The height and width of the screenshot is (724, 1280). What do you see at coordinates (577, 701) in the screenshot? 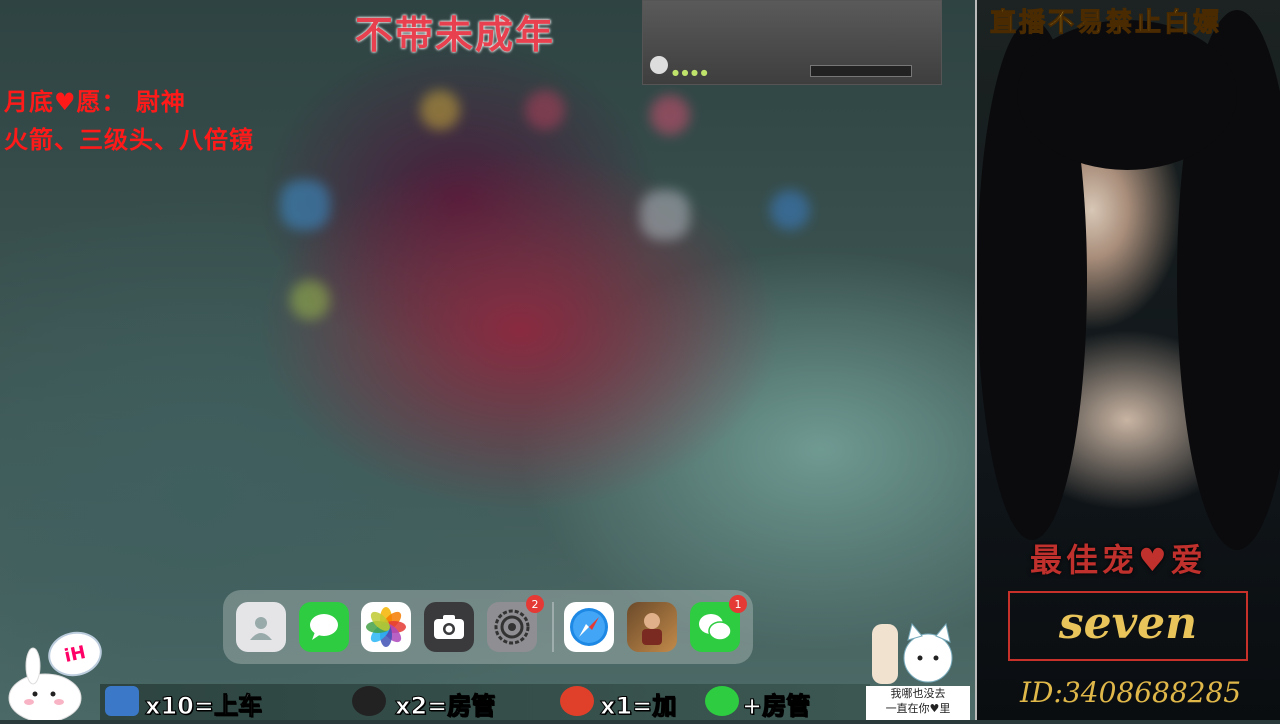
I see `rocket-icon` at bounding box center [577, 701].